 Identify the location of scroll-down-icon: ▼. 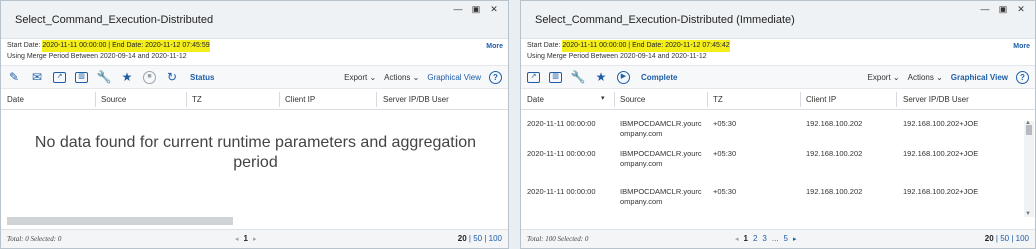
(1028, 214).